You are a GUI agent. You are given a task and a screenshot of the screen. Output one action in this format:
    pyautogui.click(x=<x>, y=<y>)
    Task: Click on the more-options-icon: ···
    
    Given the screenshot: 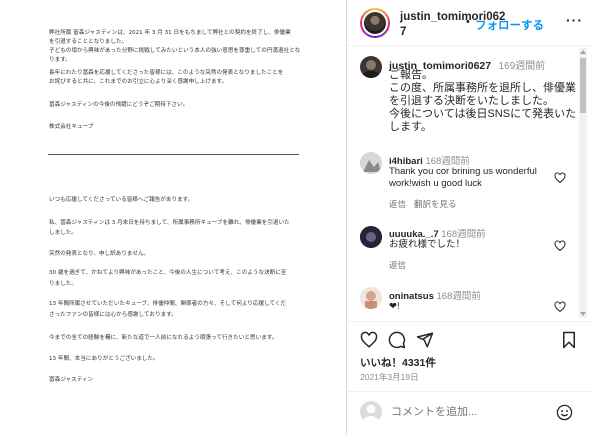 What is the action you would take?
    pyautogui.click(x=574, y=20)
    